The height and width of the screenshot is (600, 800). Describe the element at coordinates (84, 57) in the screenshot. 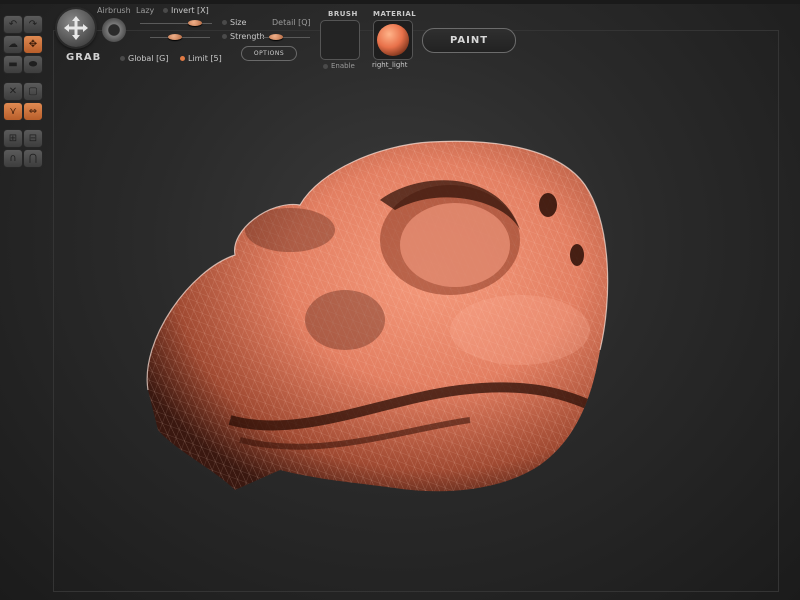

I see `tool-name: GRAB` at that location.